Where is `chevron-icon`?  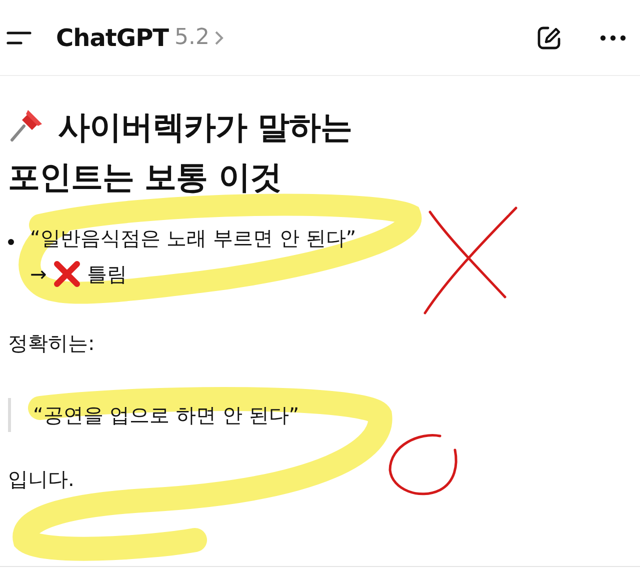
chevron-icon is located at coordinates (219, 38).